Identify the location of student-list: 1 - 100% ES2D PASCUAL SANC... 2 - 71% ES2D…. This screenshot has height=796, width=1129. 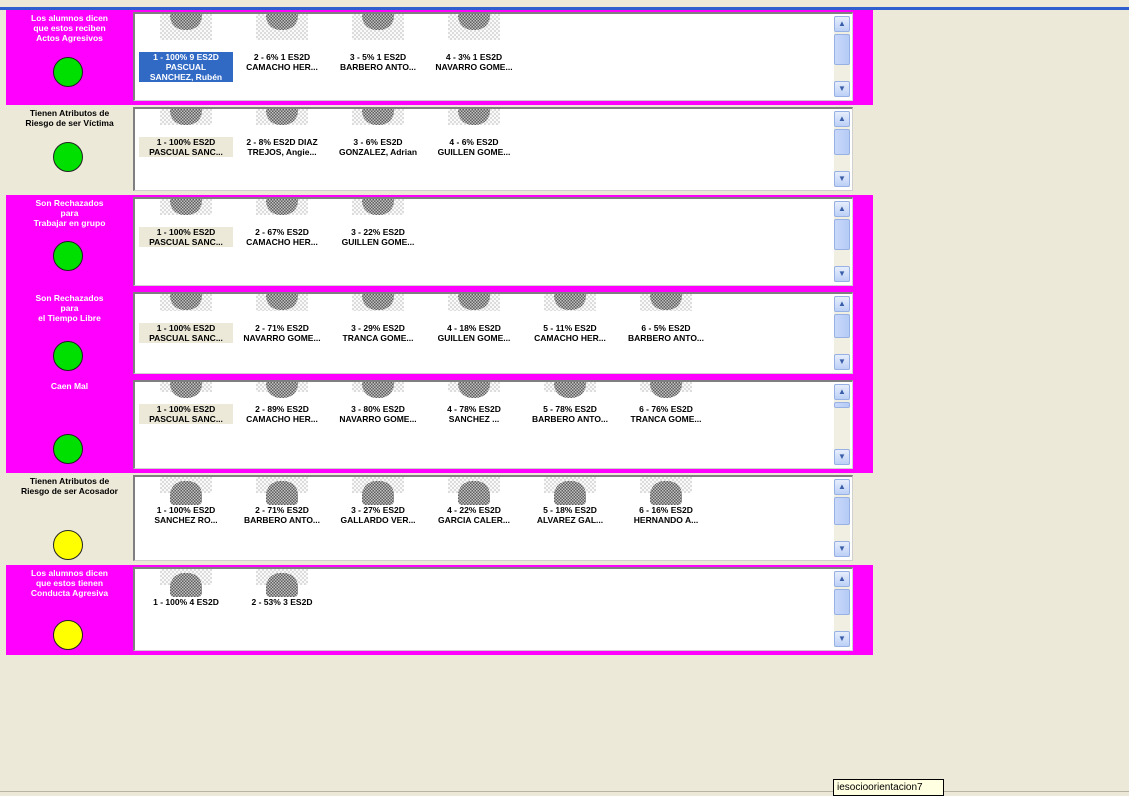
(493, 333).